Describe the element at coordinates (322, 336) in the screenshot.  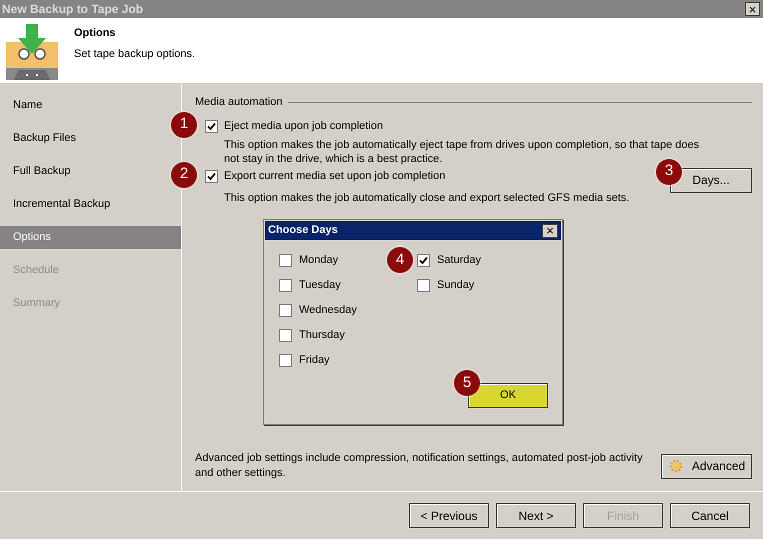
I see `day-label: Thursday` at that location.